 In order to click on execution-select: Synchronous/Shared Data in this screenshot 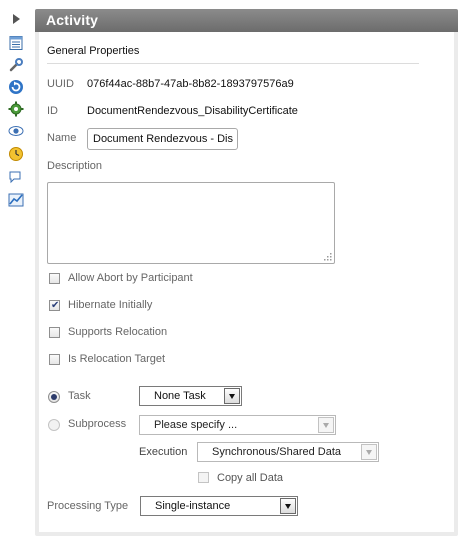, I will do `click(288, 452)`.